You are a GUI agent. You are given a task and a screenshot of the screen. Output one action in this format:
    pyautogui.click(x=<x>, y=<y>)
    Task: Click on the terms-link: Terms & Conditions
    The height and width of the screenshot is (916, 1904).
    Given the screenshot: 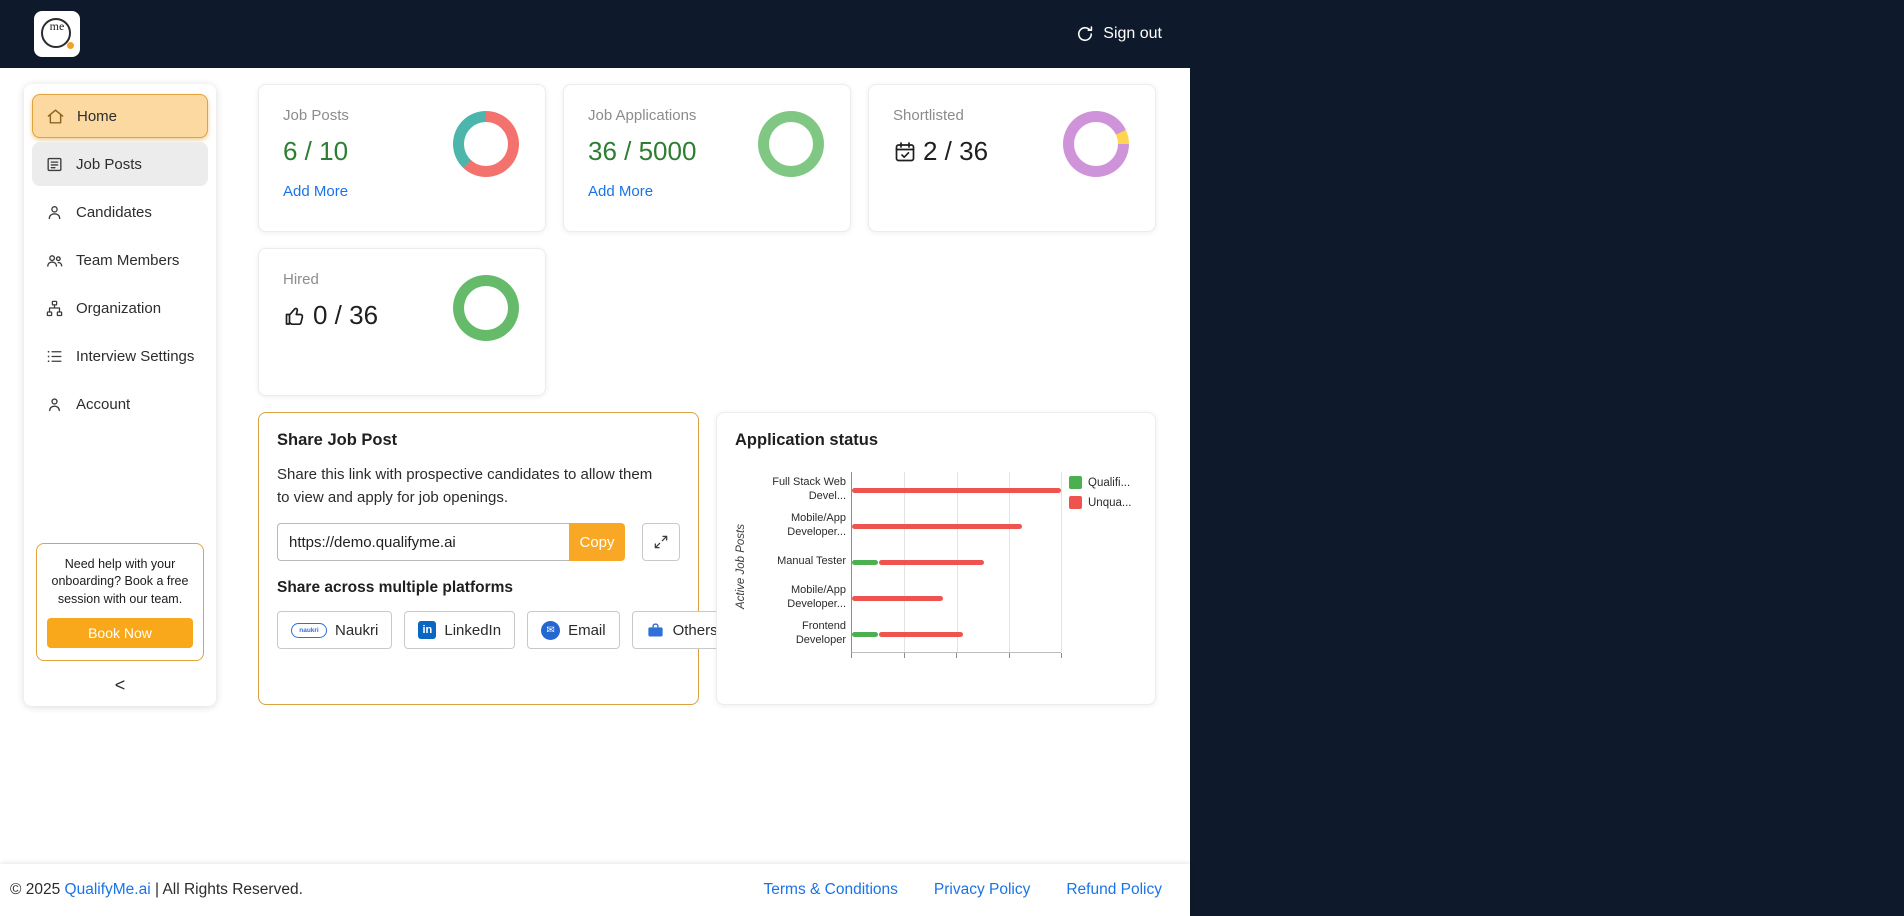 What is the action you would take?
    pyautogui.click(x=831, y=890)
    